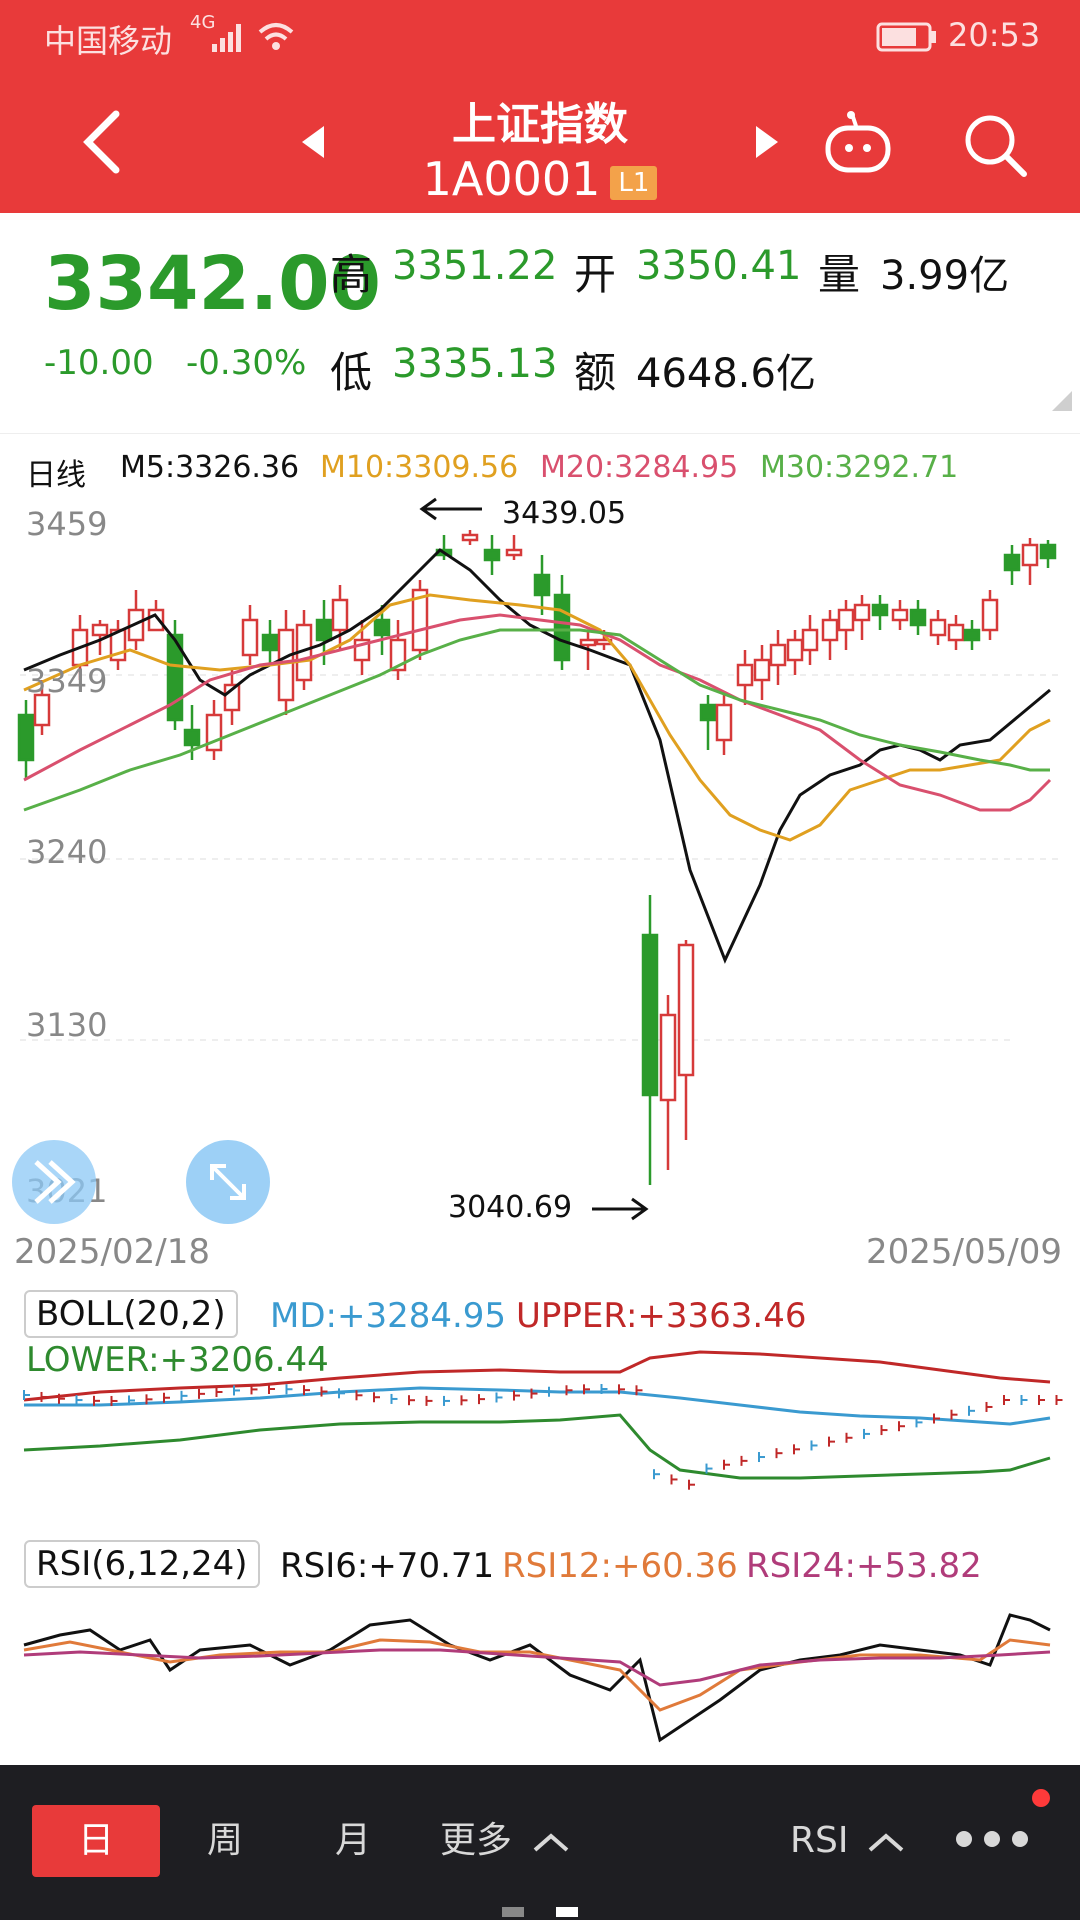 This screenshot has height=1920, width=1080. I want to click on boll-chart, so click(540, 1425).